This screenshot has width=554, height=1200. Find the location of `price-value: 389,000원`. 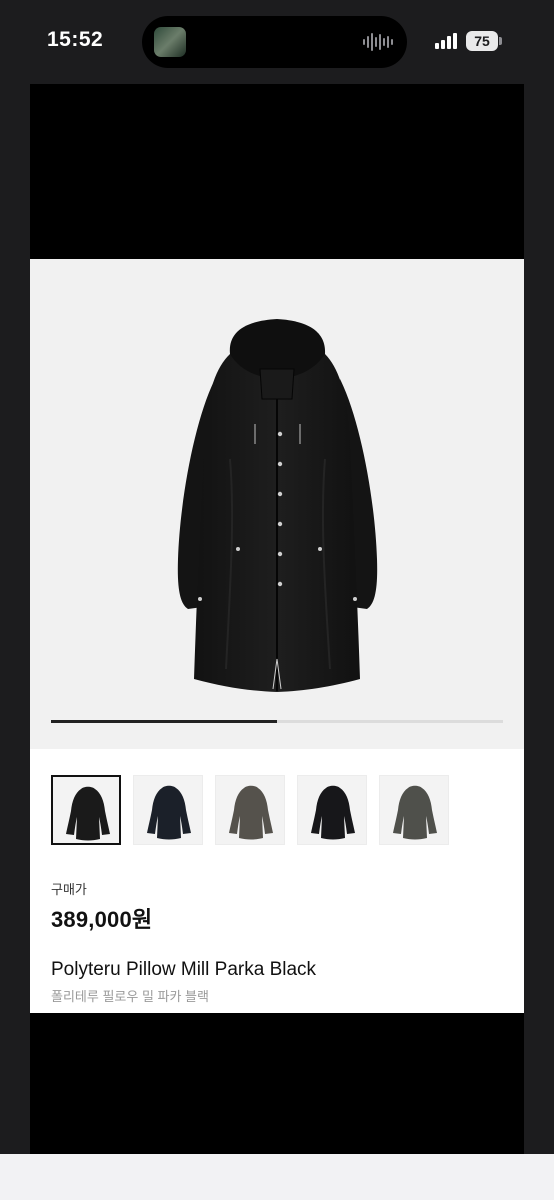

price-value: 389,000원 is located at coordinates (102, 919).